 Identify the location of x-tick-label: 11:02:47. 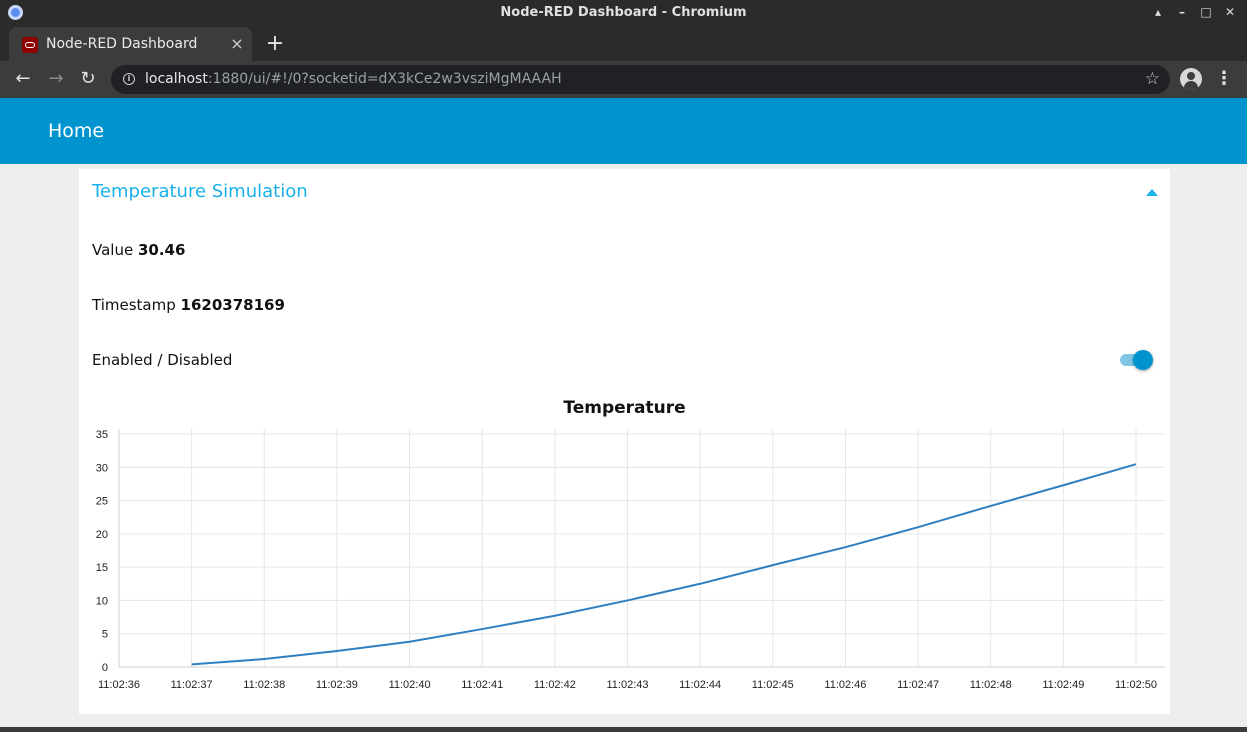
(918, 685).